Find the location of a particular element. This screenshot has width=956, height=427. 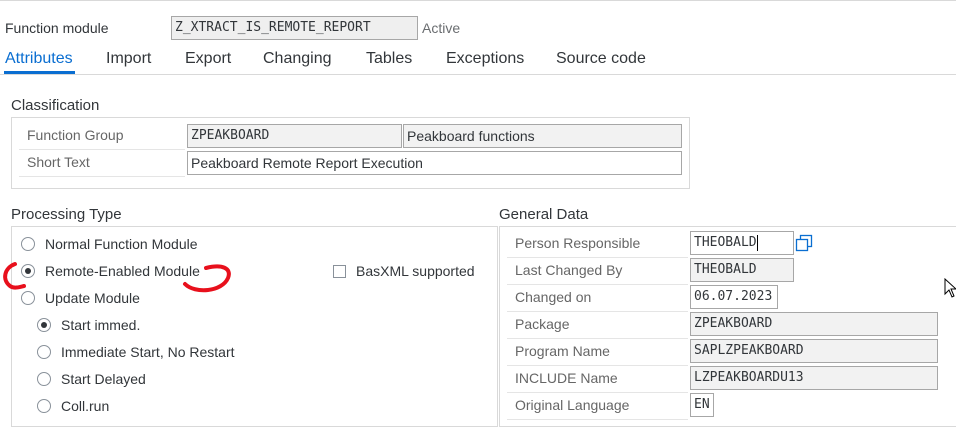

top-border is located at coordinates (478, 0).